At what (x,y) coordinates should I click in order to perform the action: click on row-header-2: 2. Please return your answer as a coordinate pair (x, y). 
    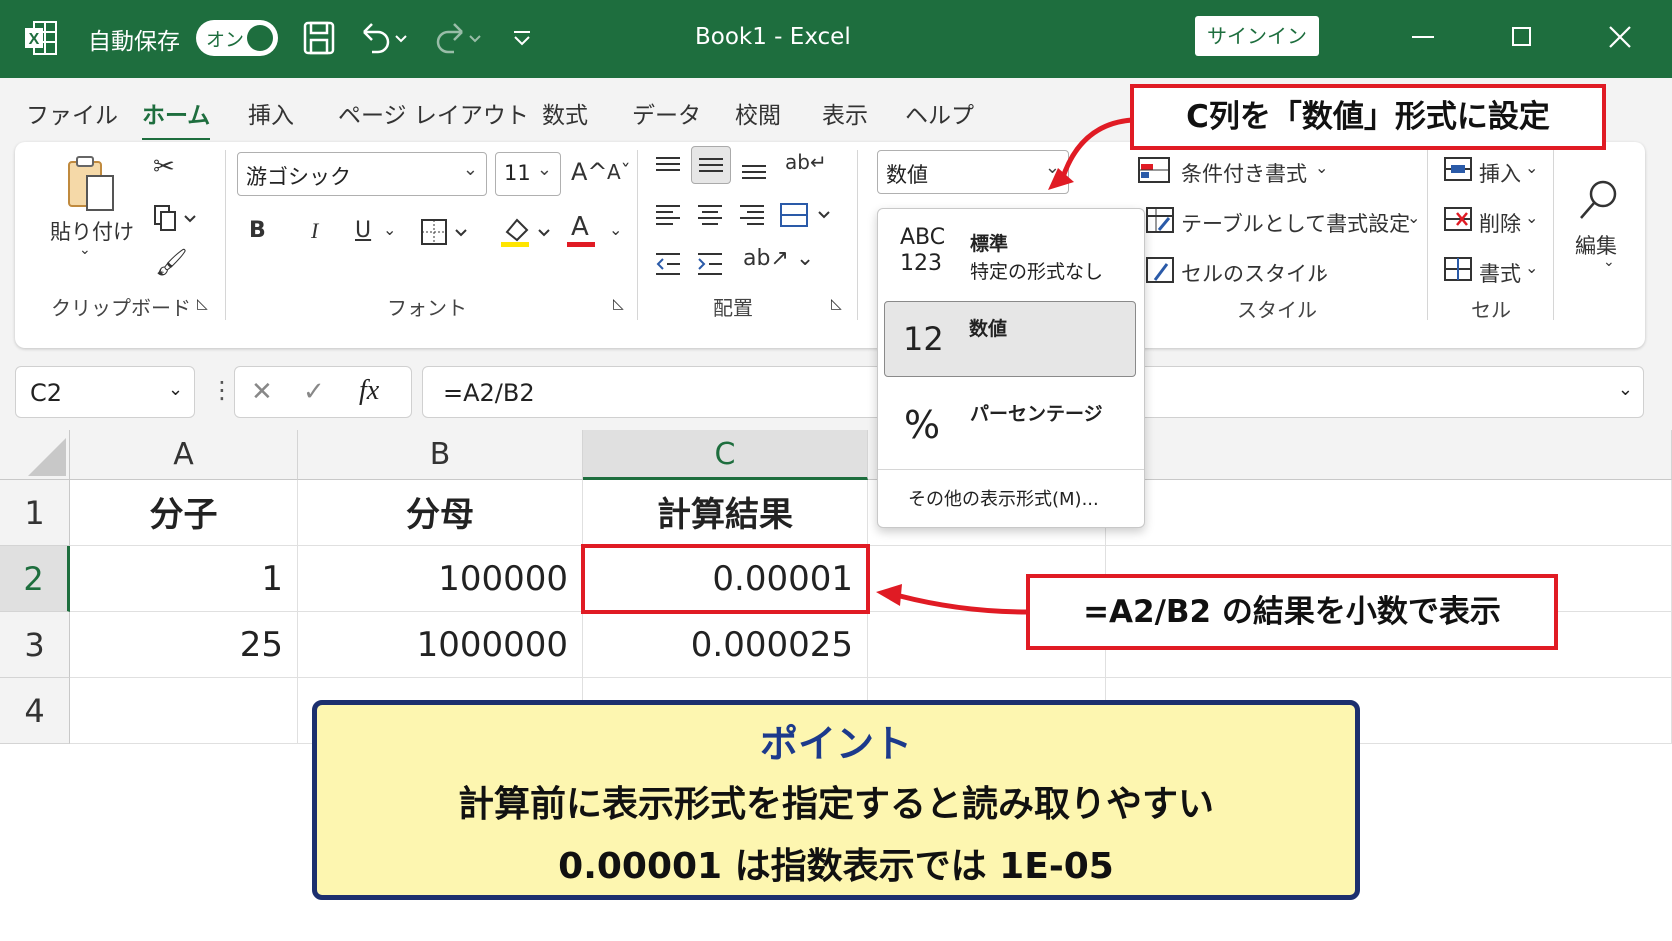
    Looking at the image, I should click on (35, 579).